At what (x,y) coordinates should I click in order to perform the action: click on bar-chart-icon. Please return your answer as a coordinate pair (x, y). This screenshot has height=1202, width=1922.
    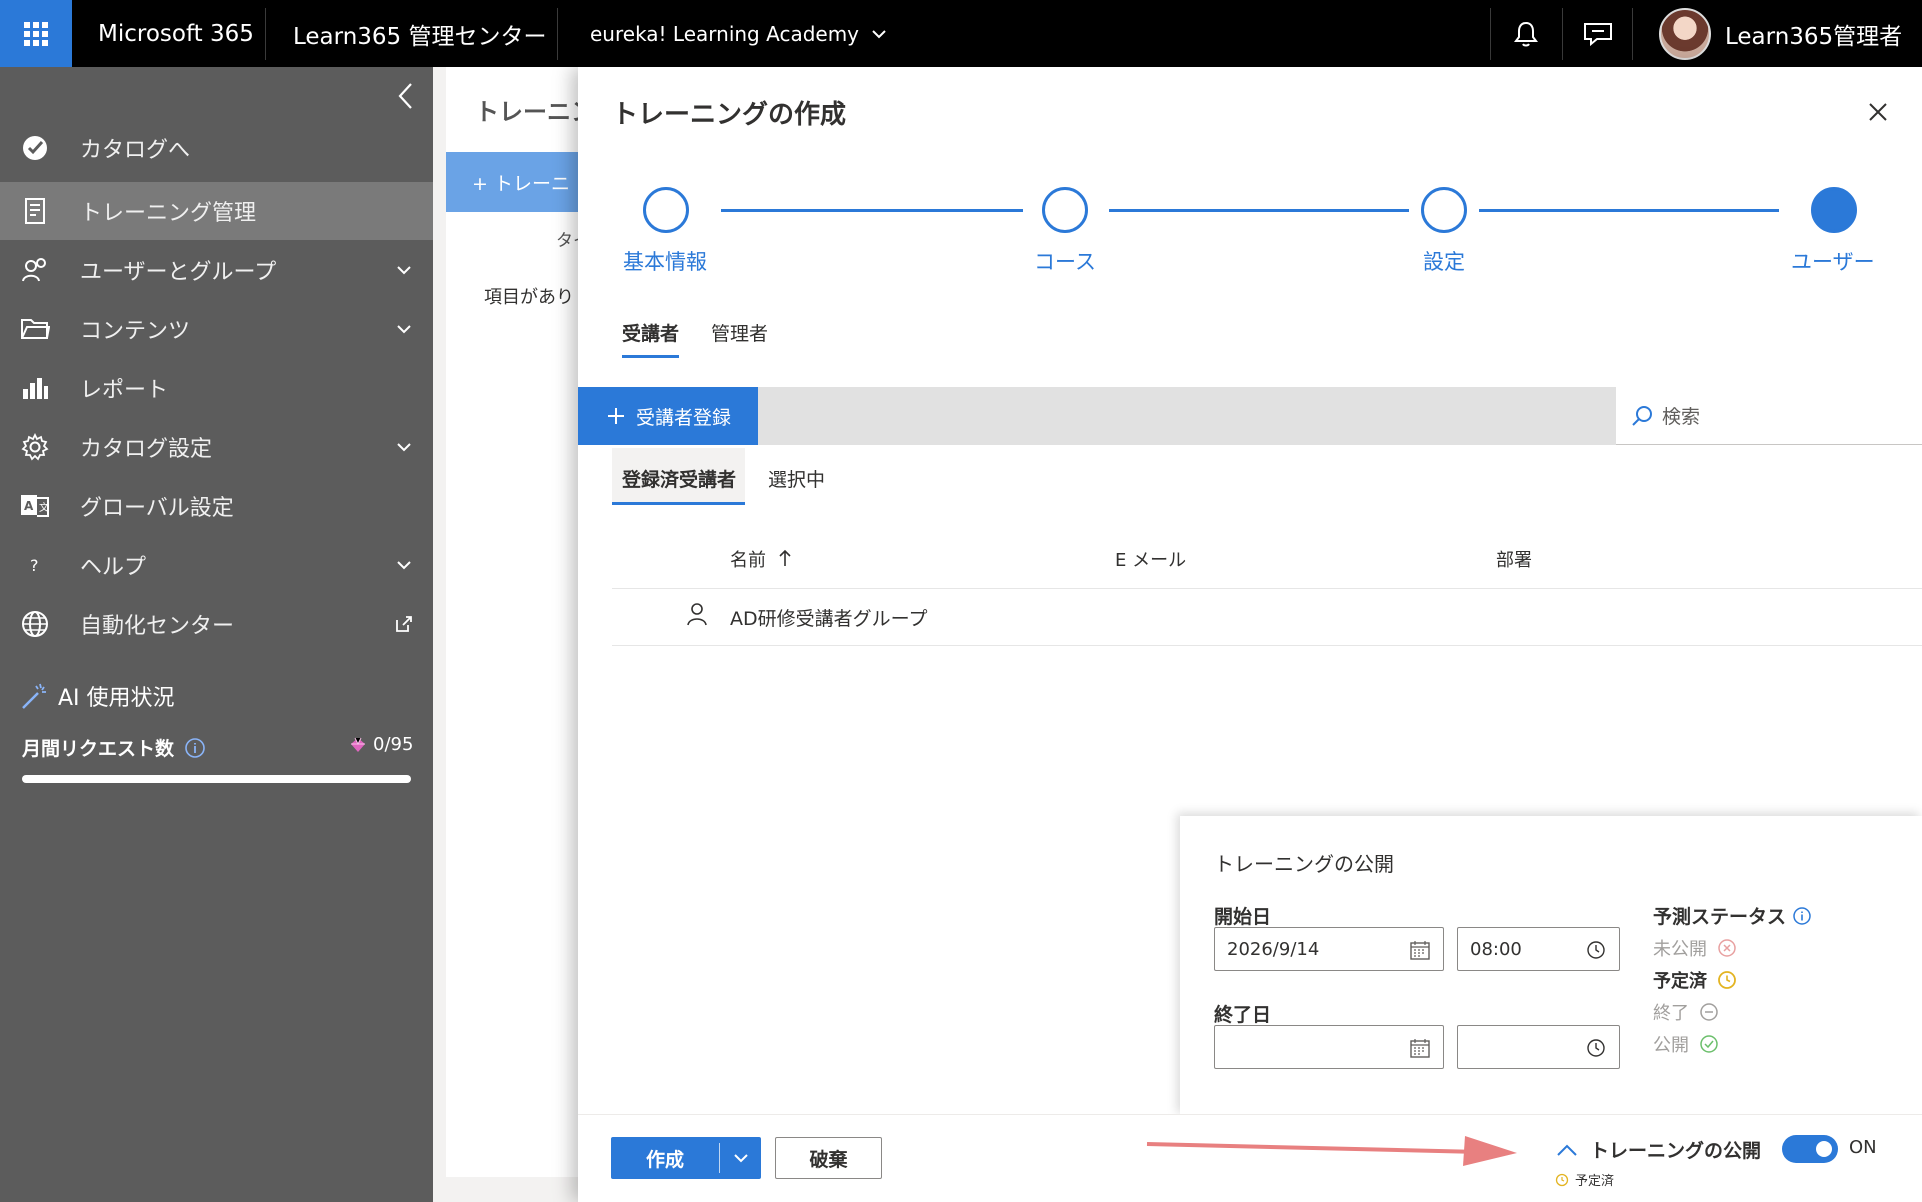
    Looking at the image, I should click on (35, 388).